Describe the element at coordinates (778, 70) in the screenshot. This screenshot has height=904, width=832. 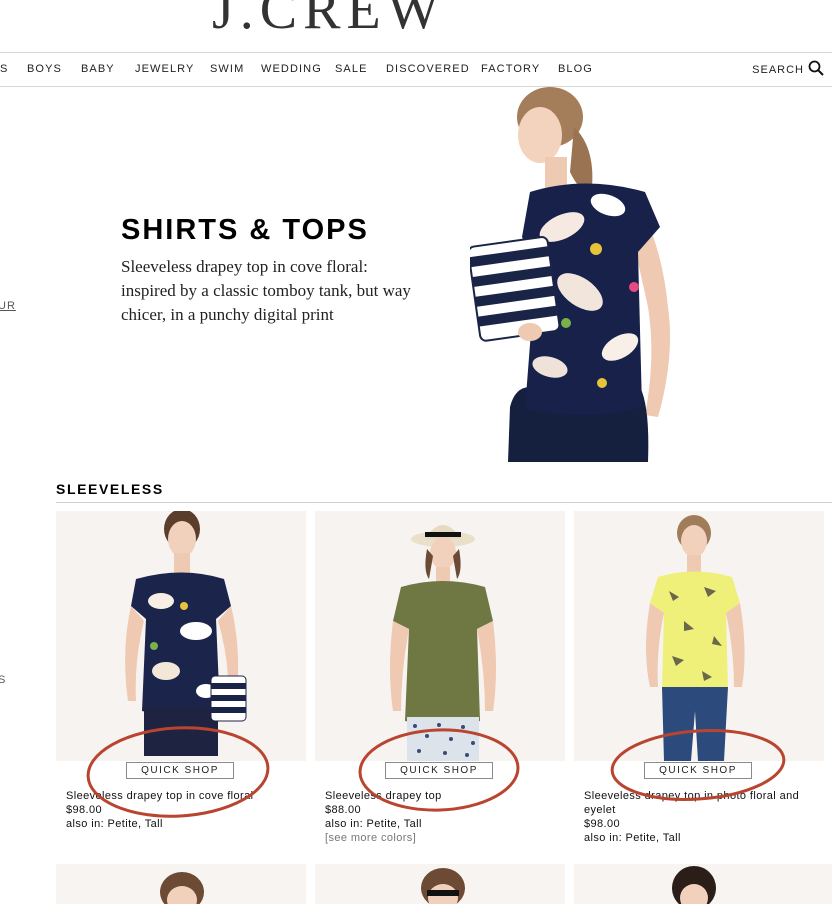
I see `search-label: SEARCH` at that location.